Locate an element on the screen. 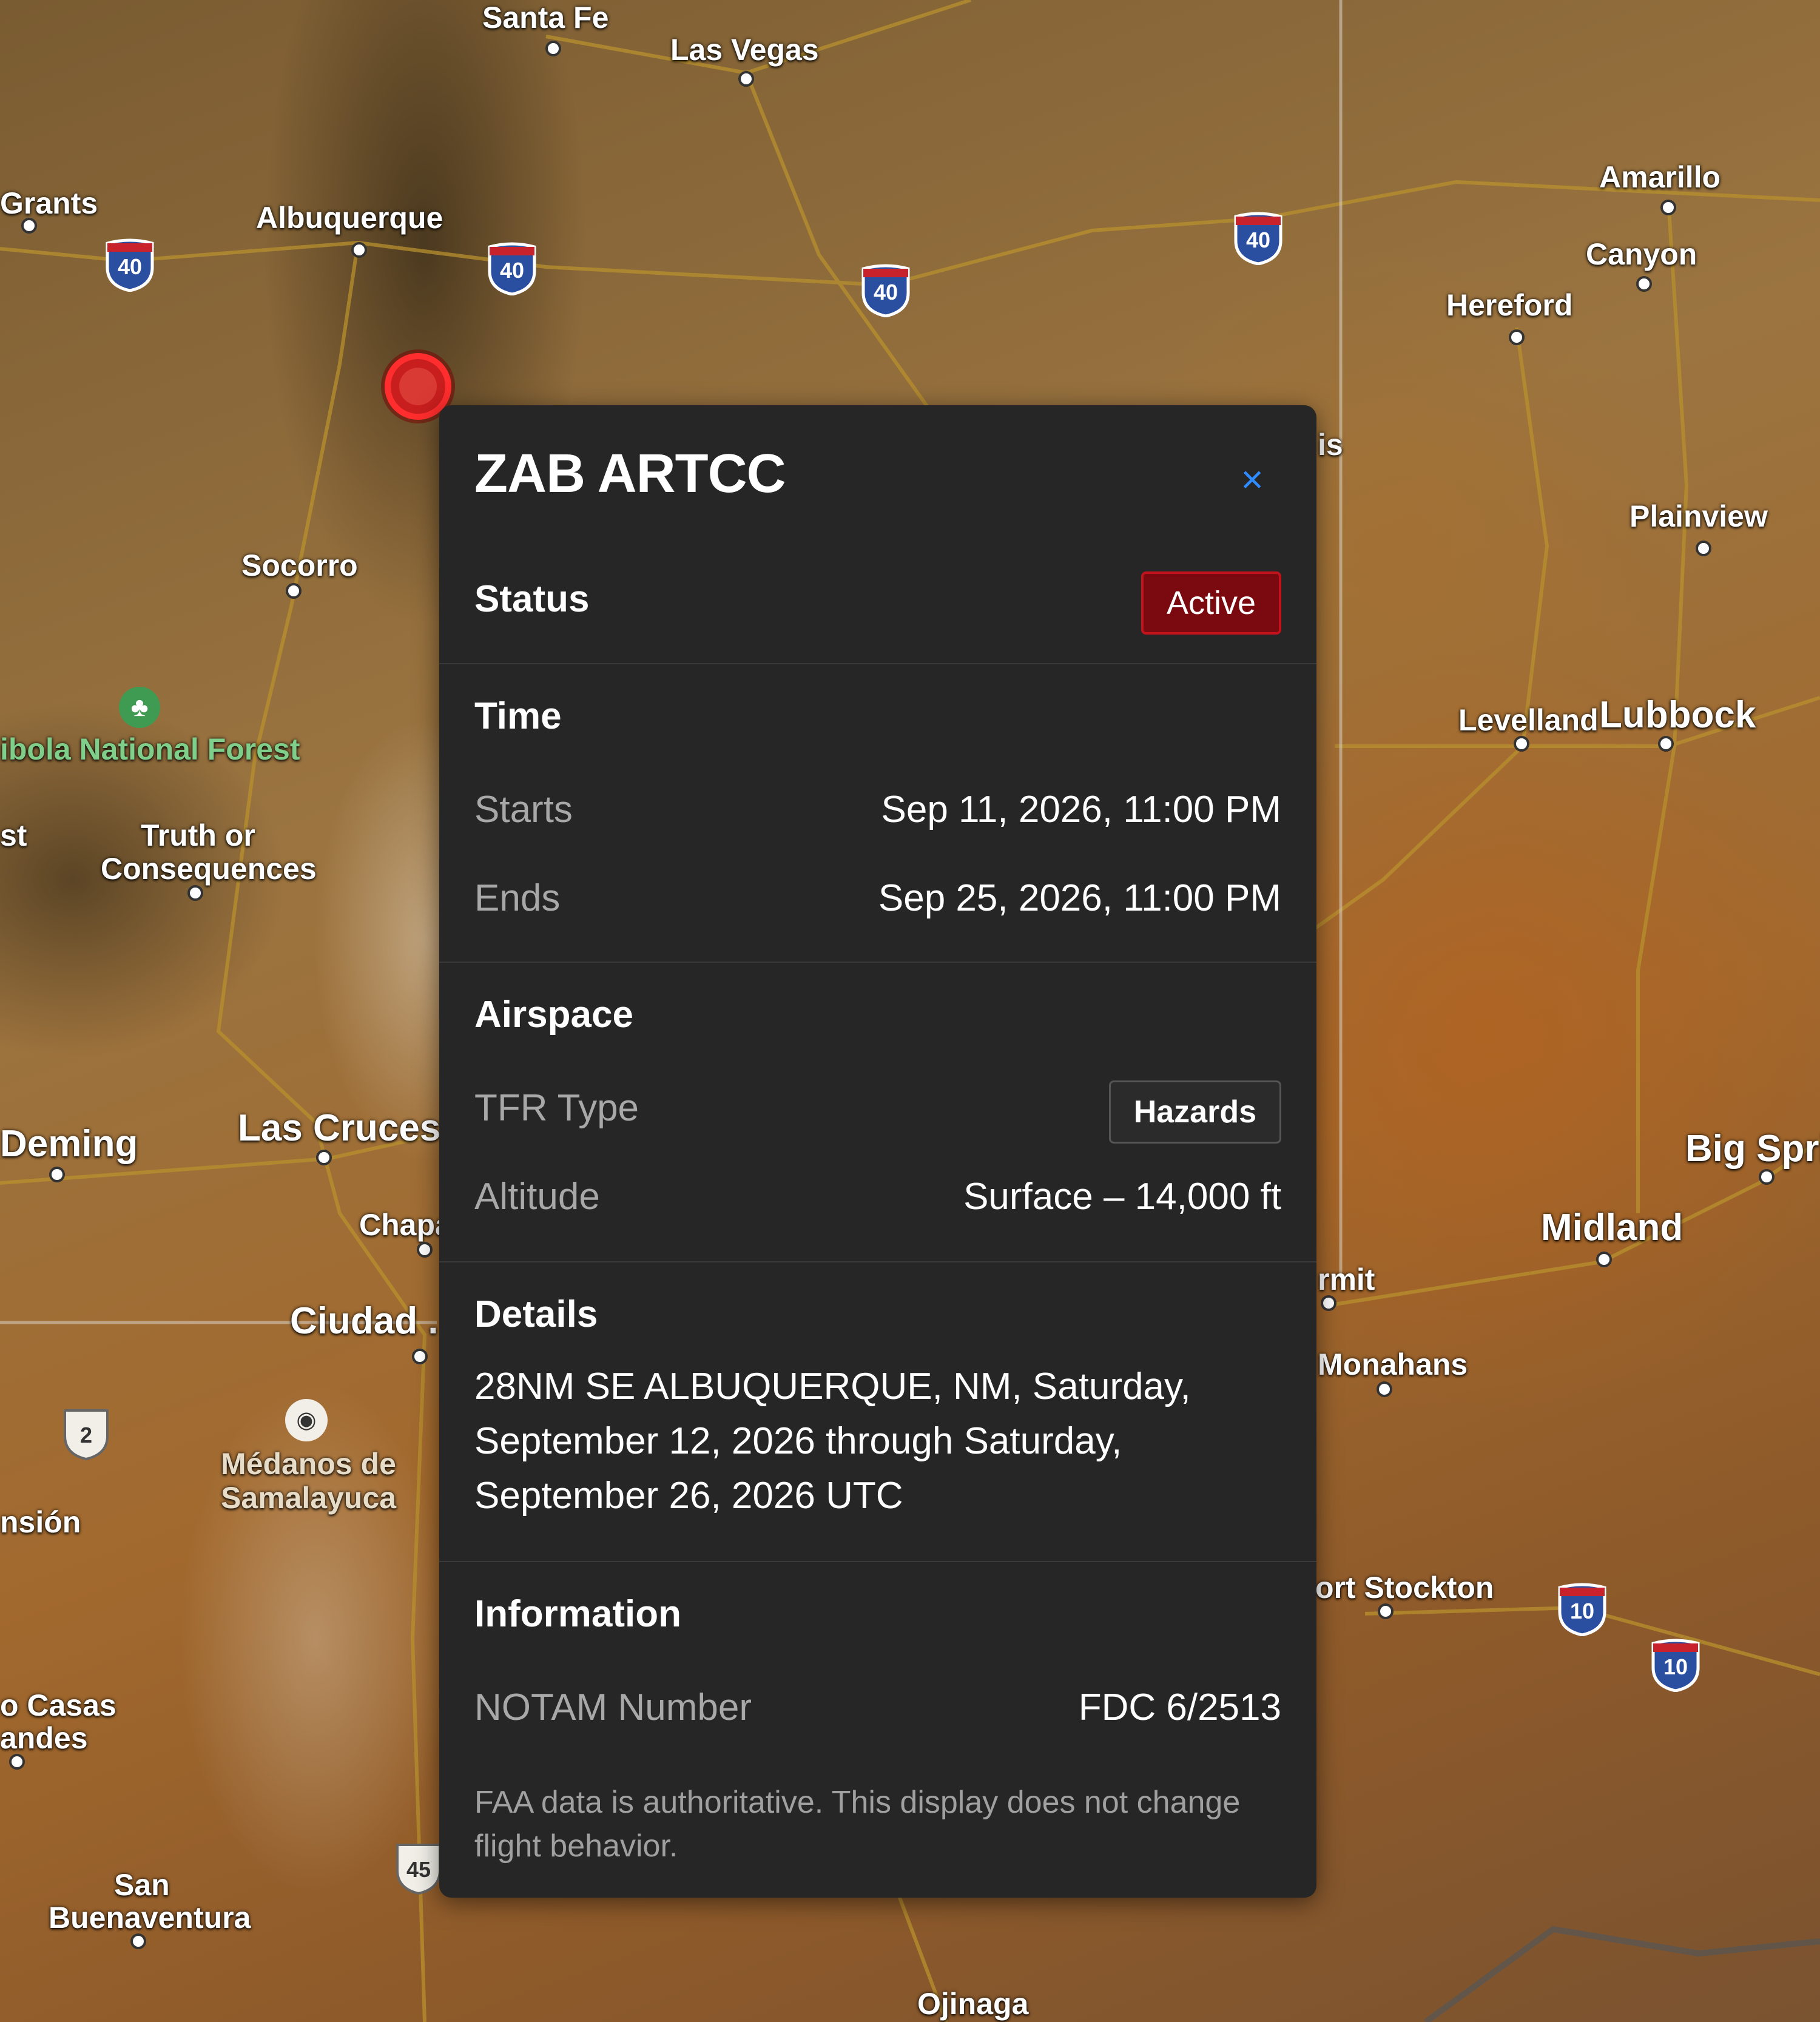 The height and width of the screenshot is (2022, 1820). altitude-value: Surface – 14,000 ft is located at coordinates (1122, 1197).